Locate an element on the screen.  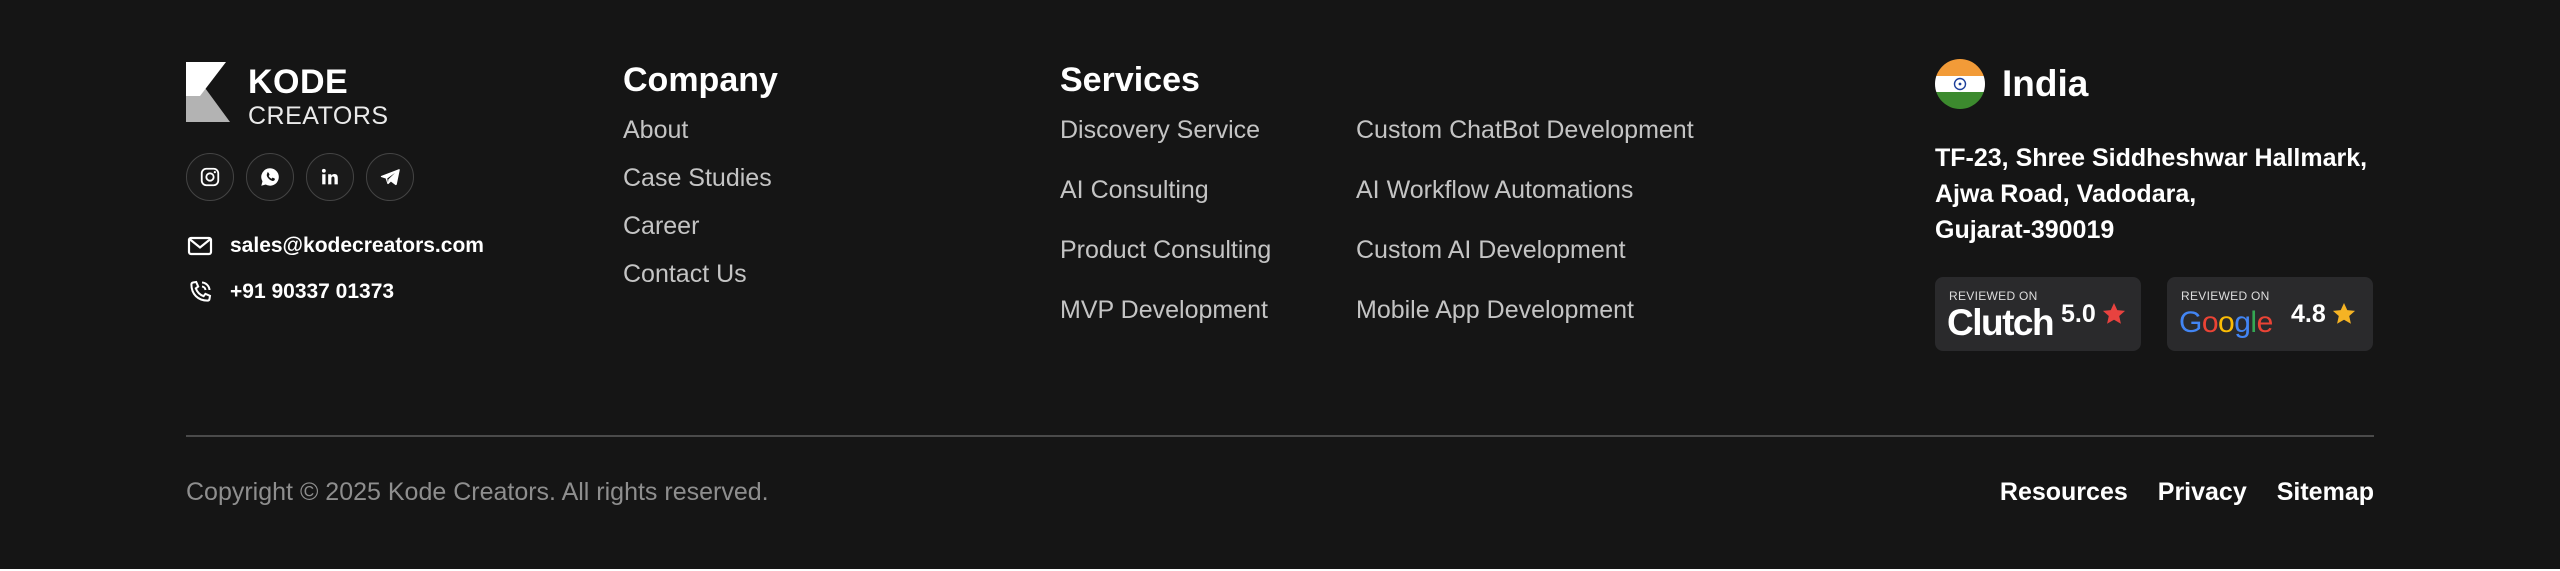
service-link-discovery: Discovery Service is located at coordinates (1165, 130).